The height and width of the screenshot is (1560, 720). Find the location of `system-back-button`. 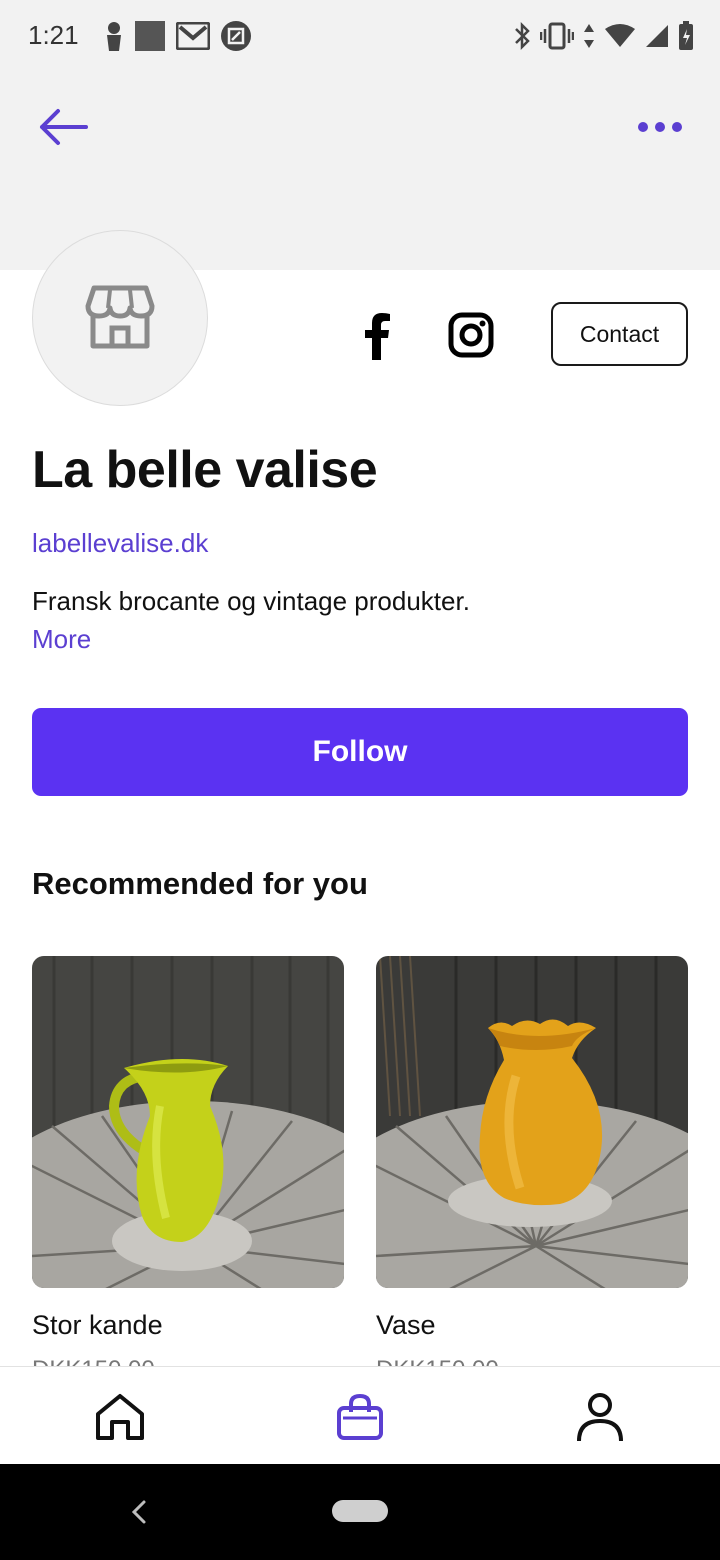

system-back-button is located at coordinates (139, 1512).